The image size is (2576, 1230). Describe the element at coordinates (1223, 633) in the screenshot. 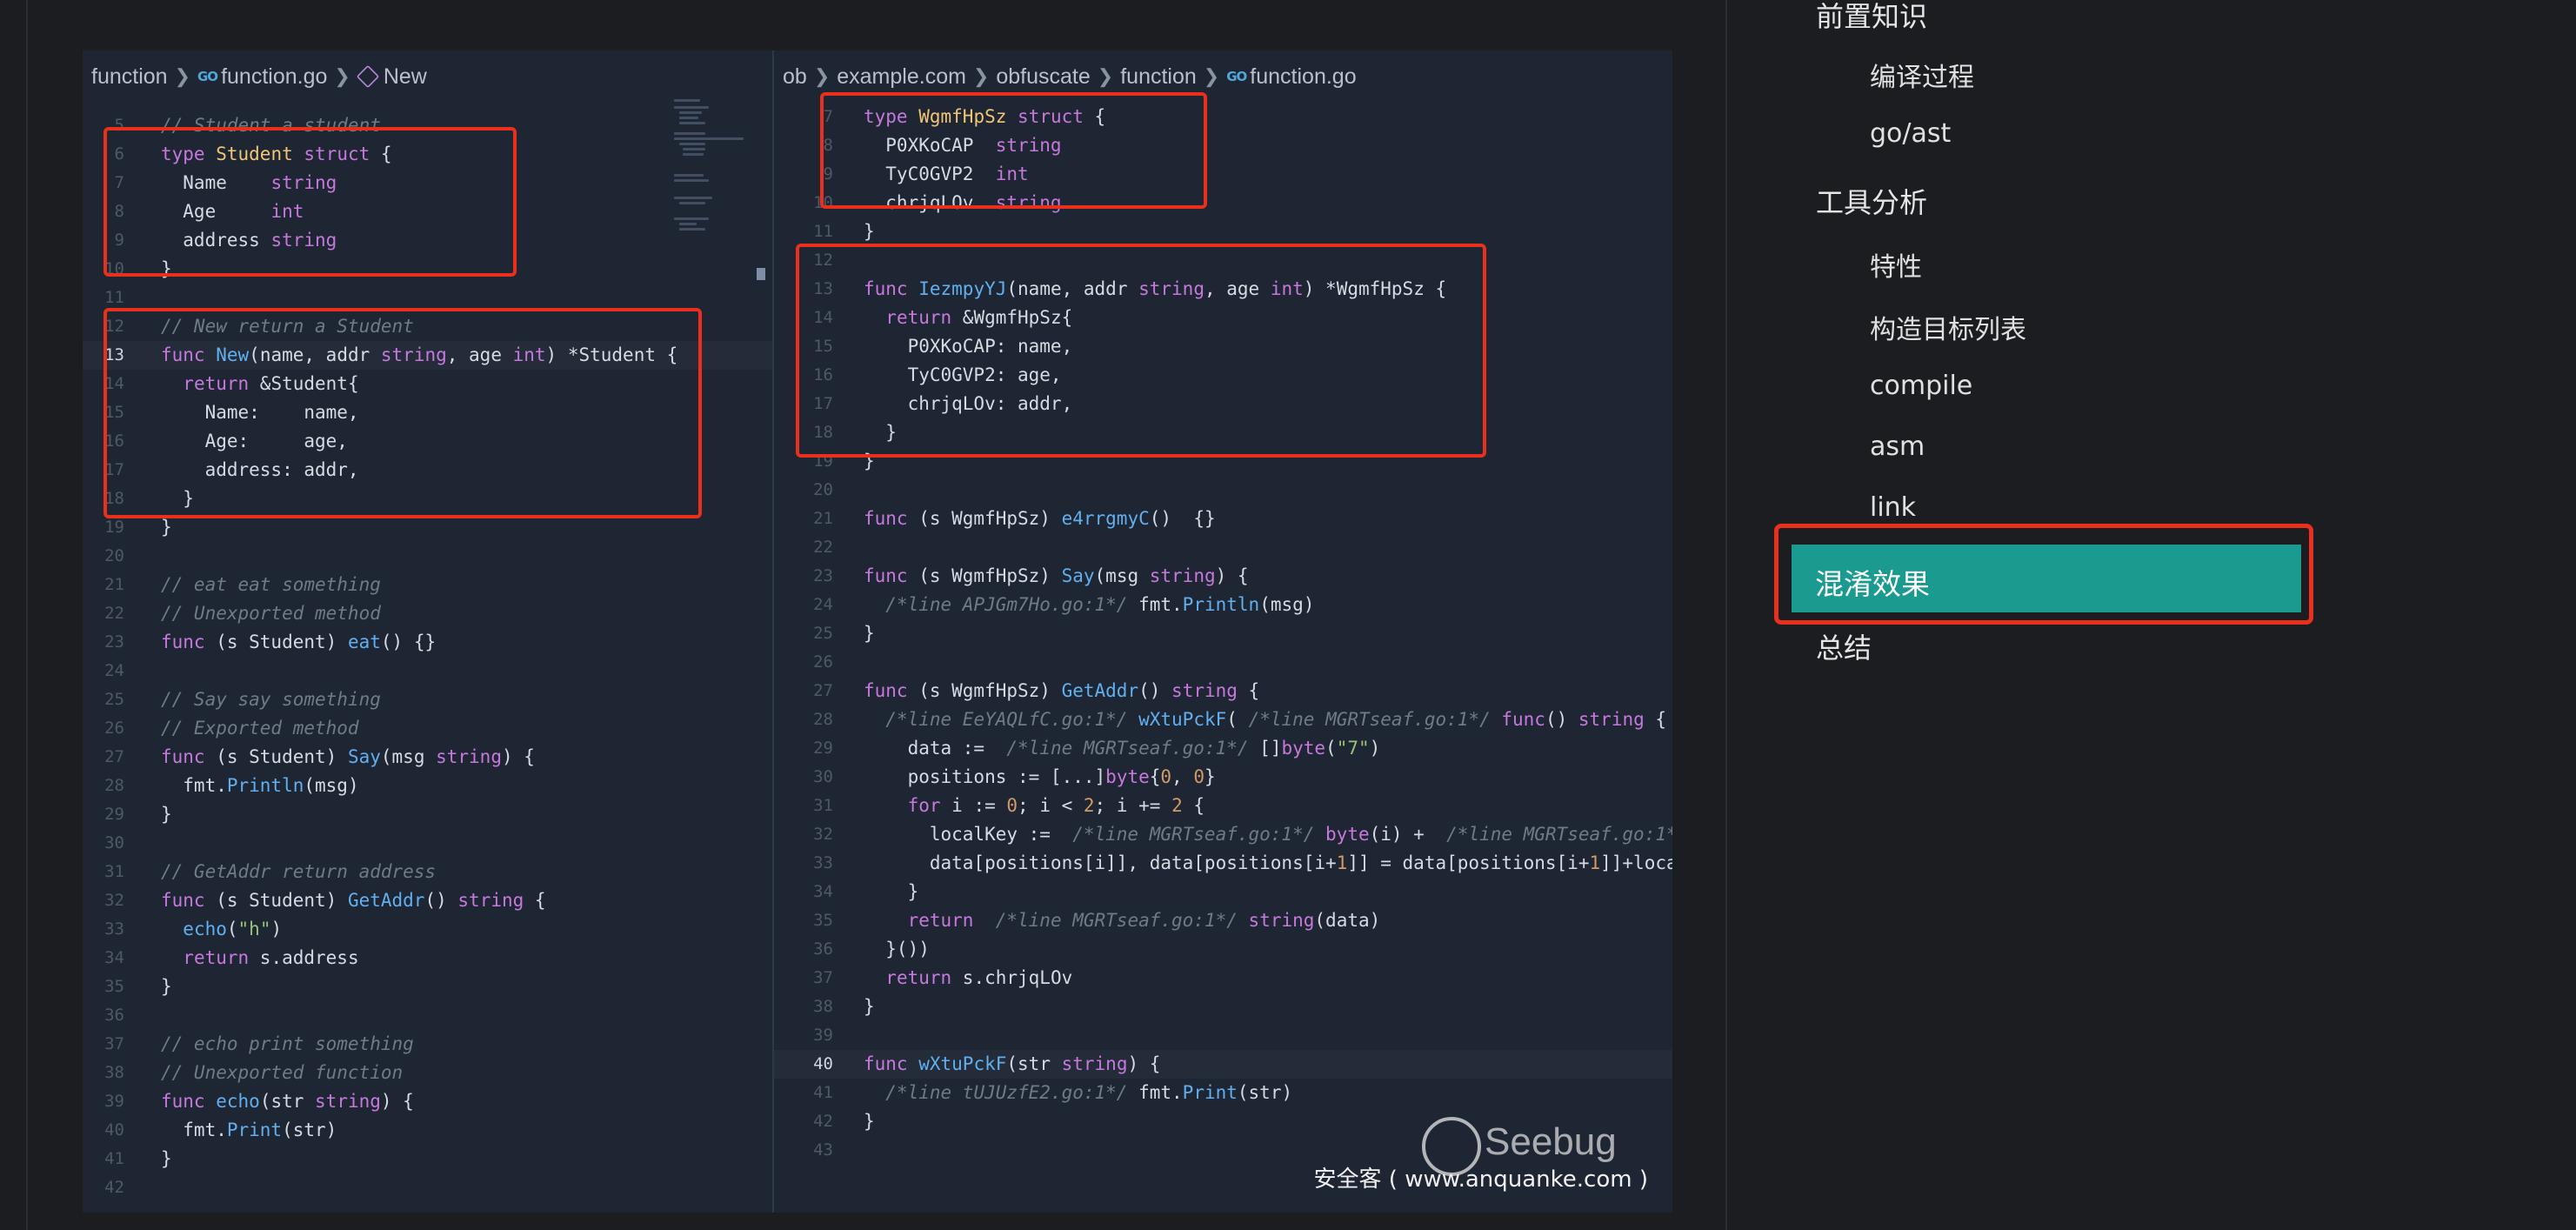

I see `code-line: 25}` at that location.